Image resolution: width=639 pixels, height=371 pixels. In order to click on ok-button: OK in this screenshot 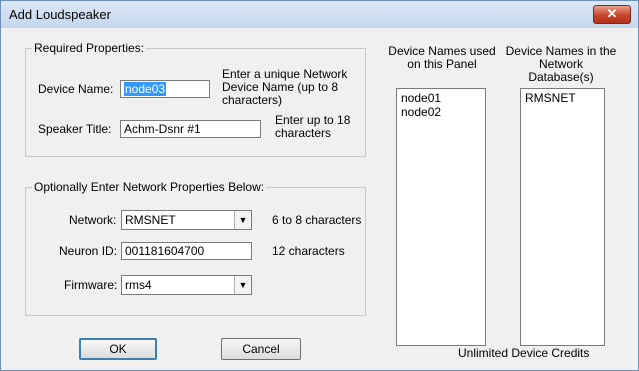, I will do `click(118, 349)`.